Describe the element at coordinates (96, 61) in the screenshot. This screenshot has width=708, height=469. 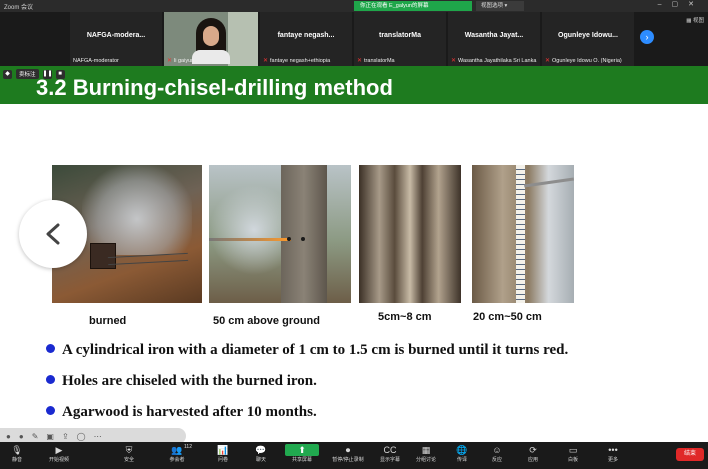
I see `participant-name-label: NAFGA-moderator` at that location.